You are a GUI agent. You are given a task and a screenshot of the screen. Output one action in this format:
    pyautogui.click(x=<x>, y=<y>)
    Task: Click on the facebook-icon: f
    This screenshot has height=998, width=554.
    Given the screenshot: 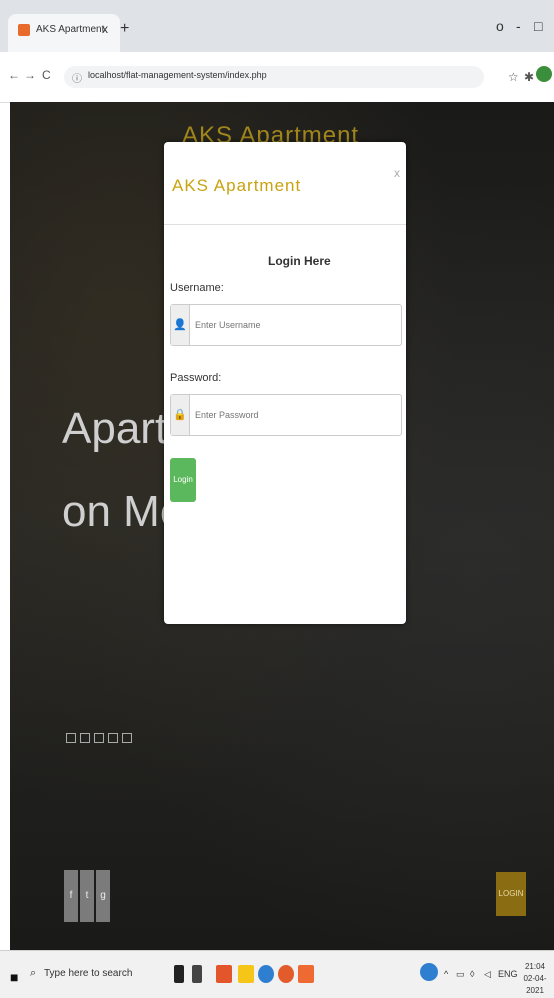 What is the action you would take?
    pyautogui.click(x=71, y=896)
    